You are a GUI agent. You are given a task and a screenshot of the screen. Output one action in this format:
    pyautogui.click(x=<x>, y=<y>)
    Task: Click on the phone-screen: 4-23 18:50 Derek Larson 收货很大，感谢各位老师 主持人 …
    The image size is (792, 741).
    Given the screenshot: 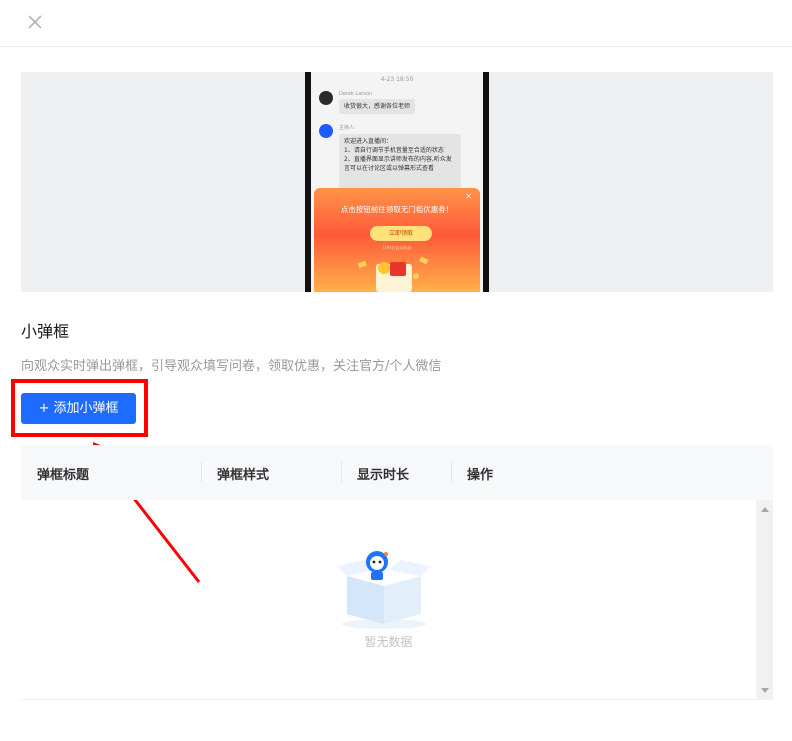 What is the action you would take?
    pyautogui.click(x=397, y=182)
    